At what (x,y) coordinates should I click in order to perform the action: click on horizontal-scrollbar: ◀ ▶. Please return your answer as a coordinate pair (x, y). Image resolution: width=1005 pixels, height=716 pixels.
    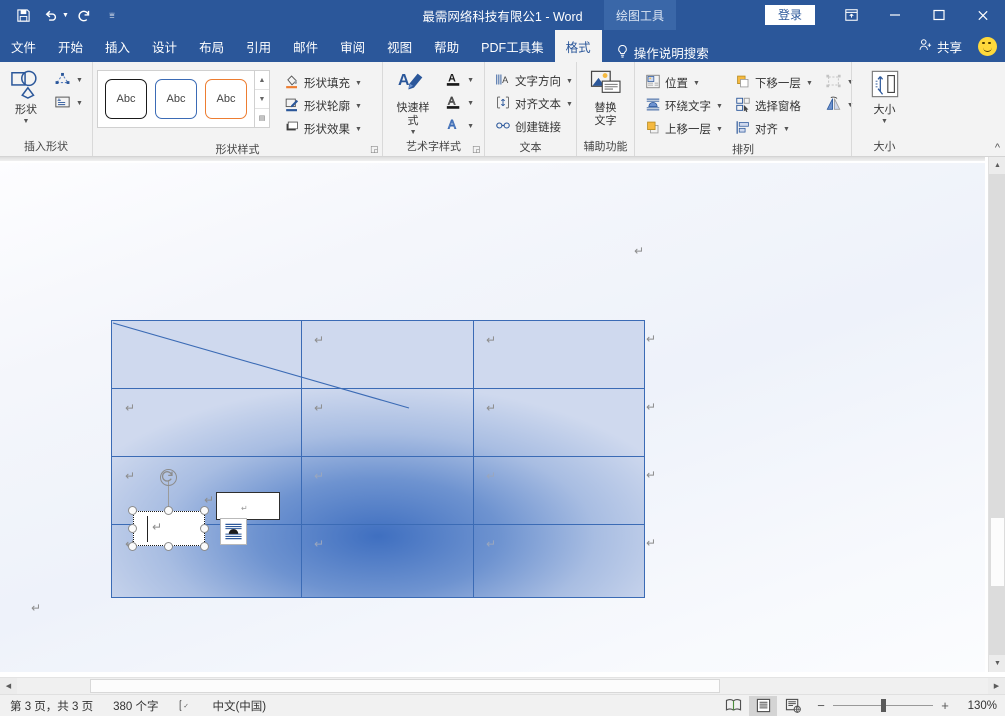
    Looking at the image, I should click on (502, 685).